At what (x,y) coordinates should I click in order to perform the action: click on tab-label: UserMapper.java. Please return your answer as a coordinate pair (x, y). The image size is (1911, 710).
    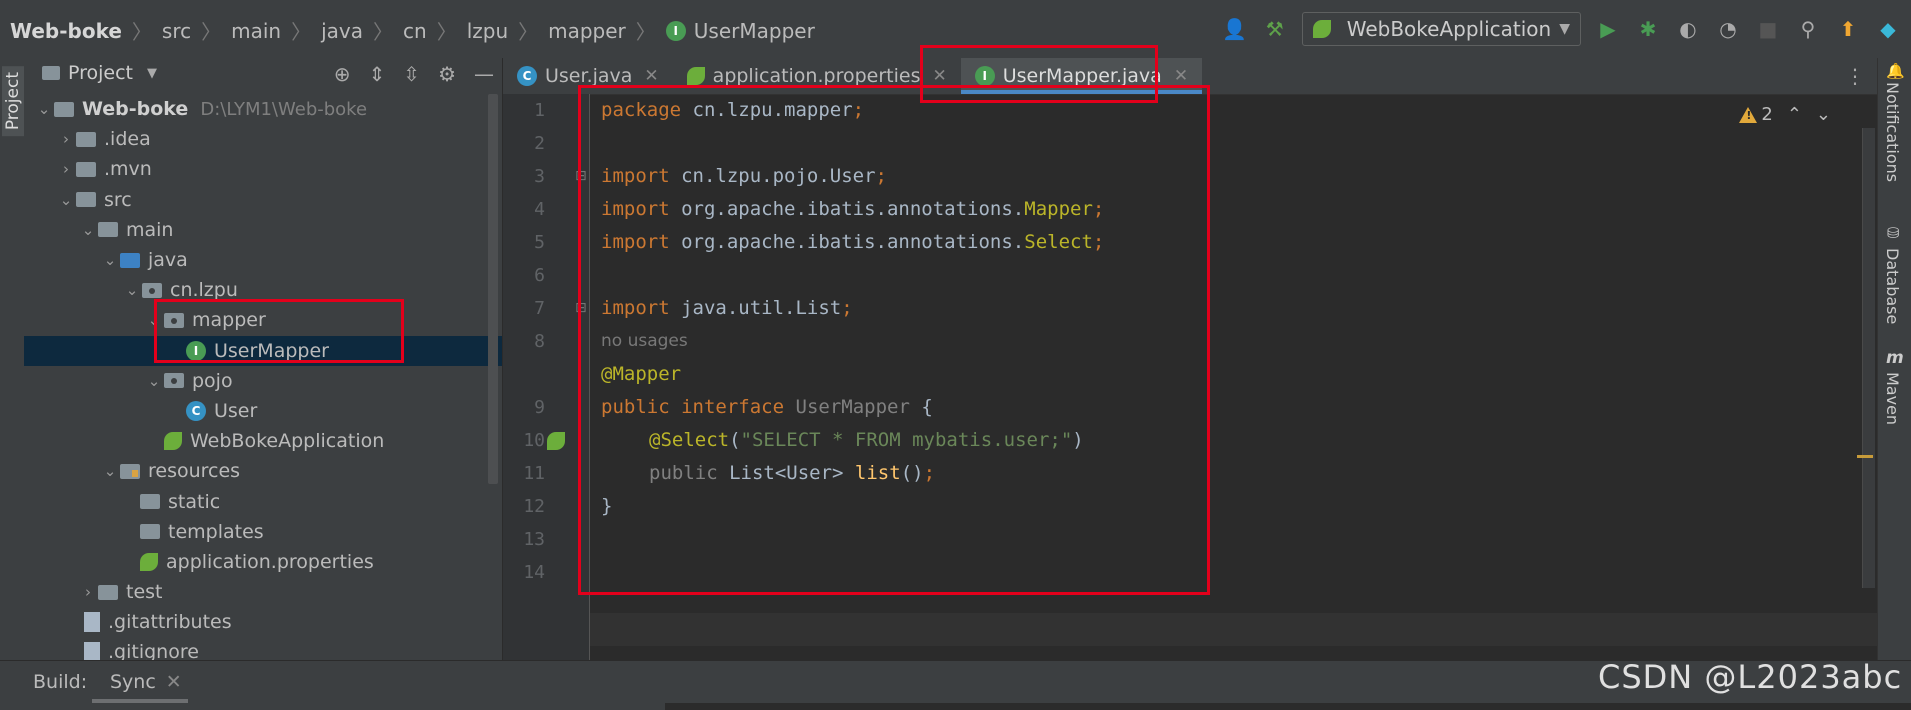
    Looking at the image, I should click on (1082, 76).